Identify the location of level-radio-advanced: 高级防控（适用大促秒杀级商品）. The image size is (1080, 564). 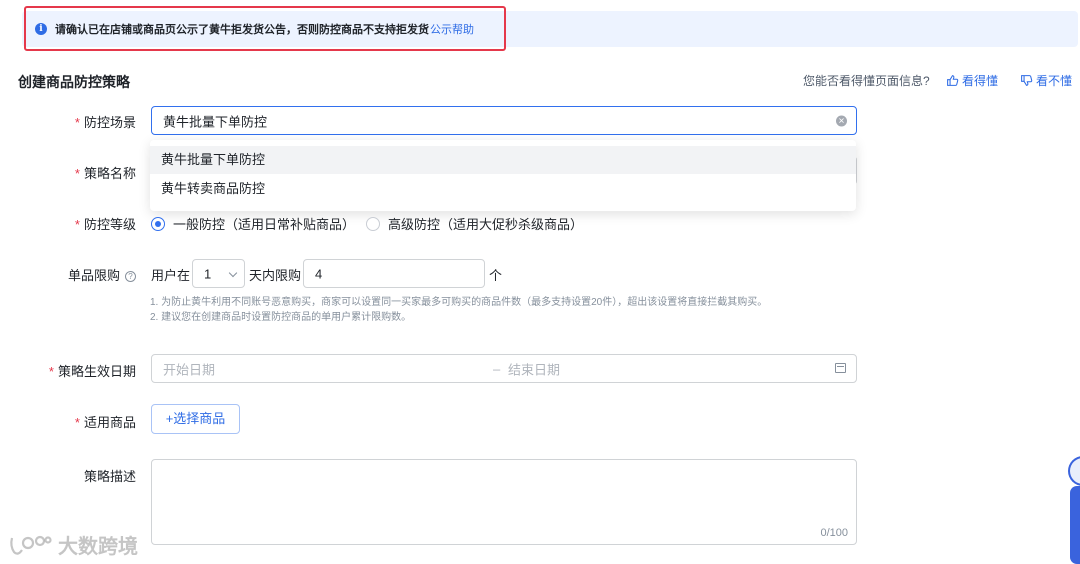
(474, 223).